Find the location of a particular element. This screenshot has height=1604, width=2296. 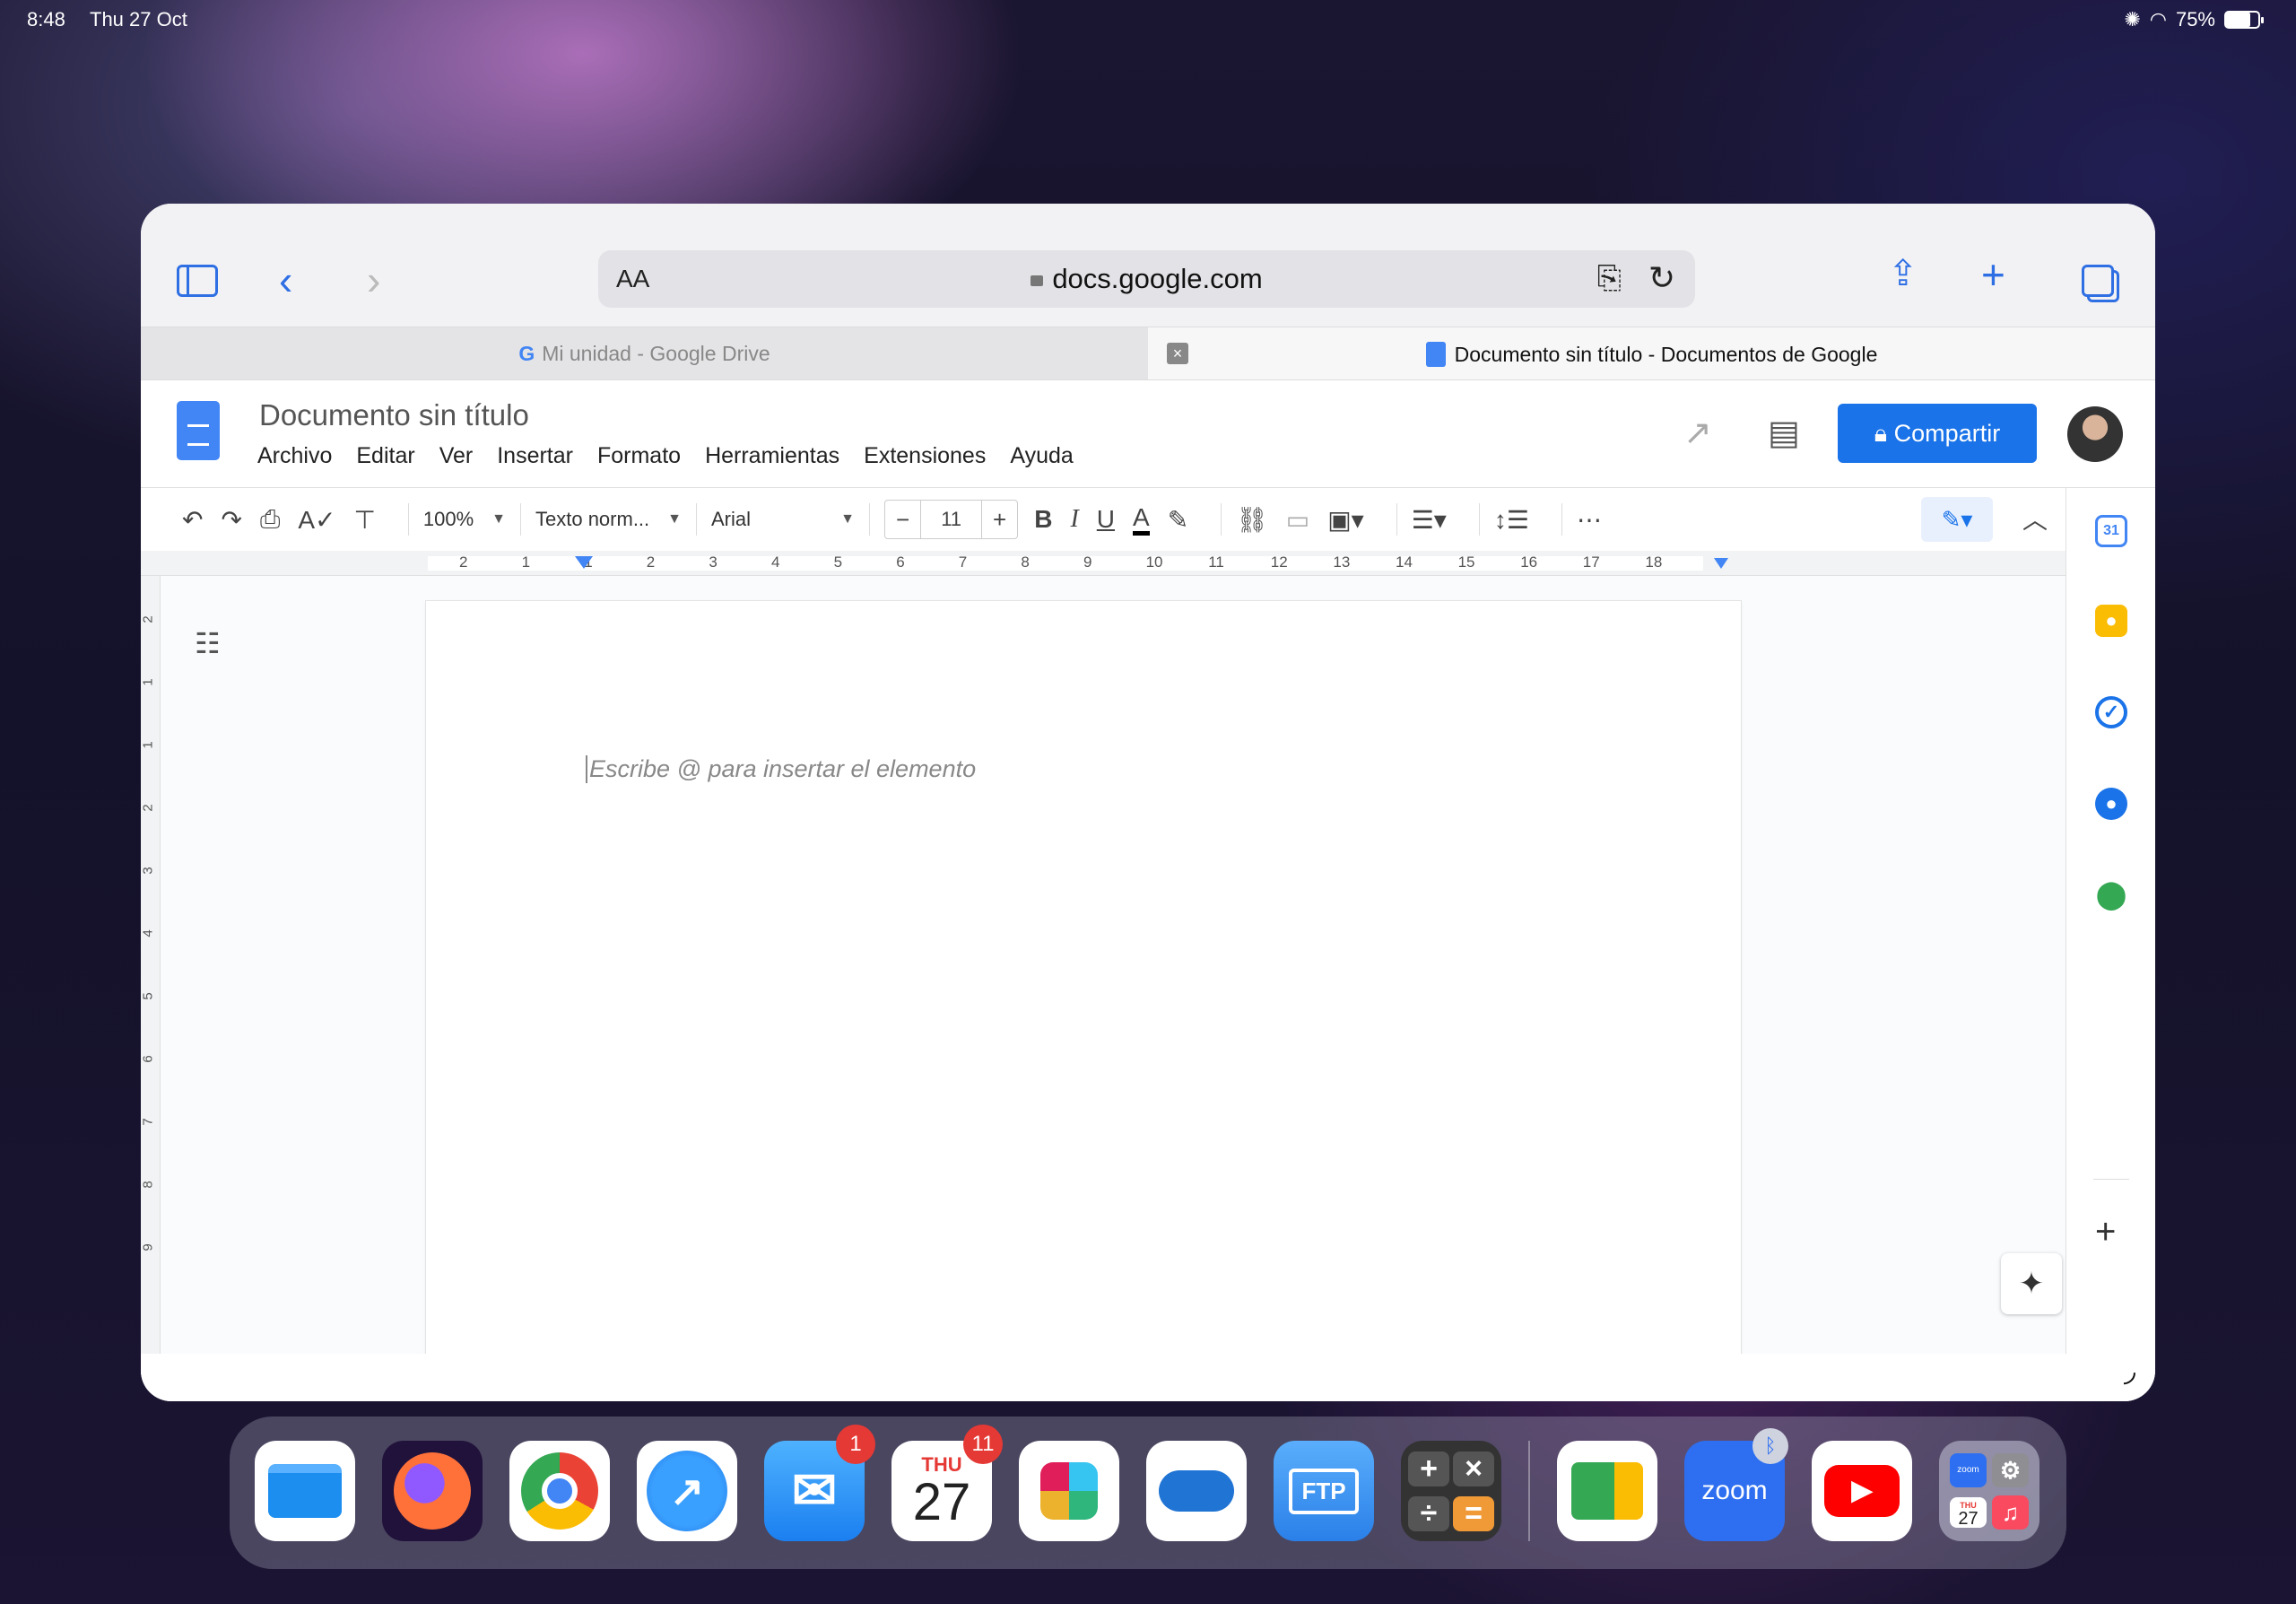

slack-app-icon is located at coordinates (1069, 1491).